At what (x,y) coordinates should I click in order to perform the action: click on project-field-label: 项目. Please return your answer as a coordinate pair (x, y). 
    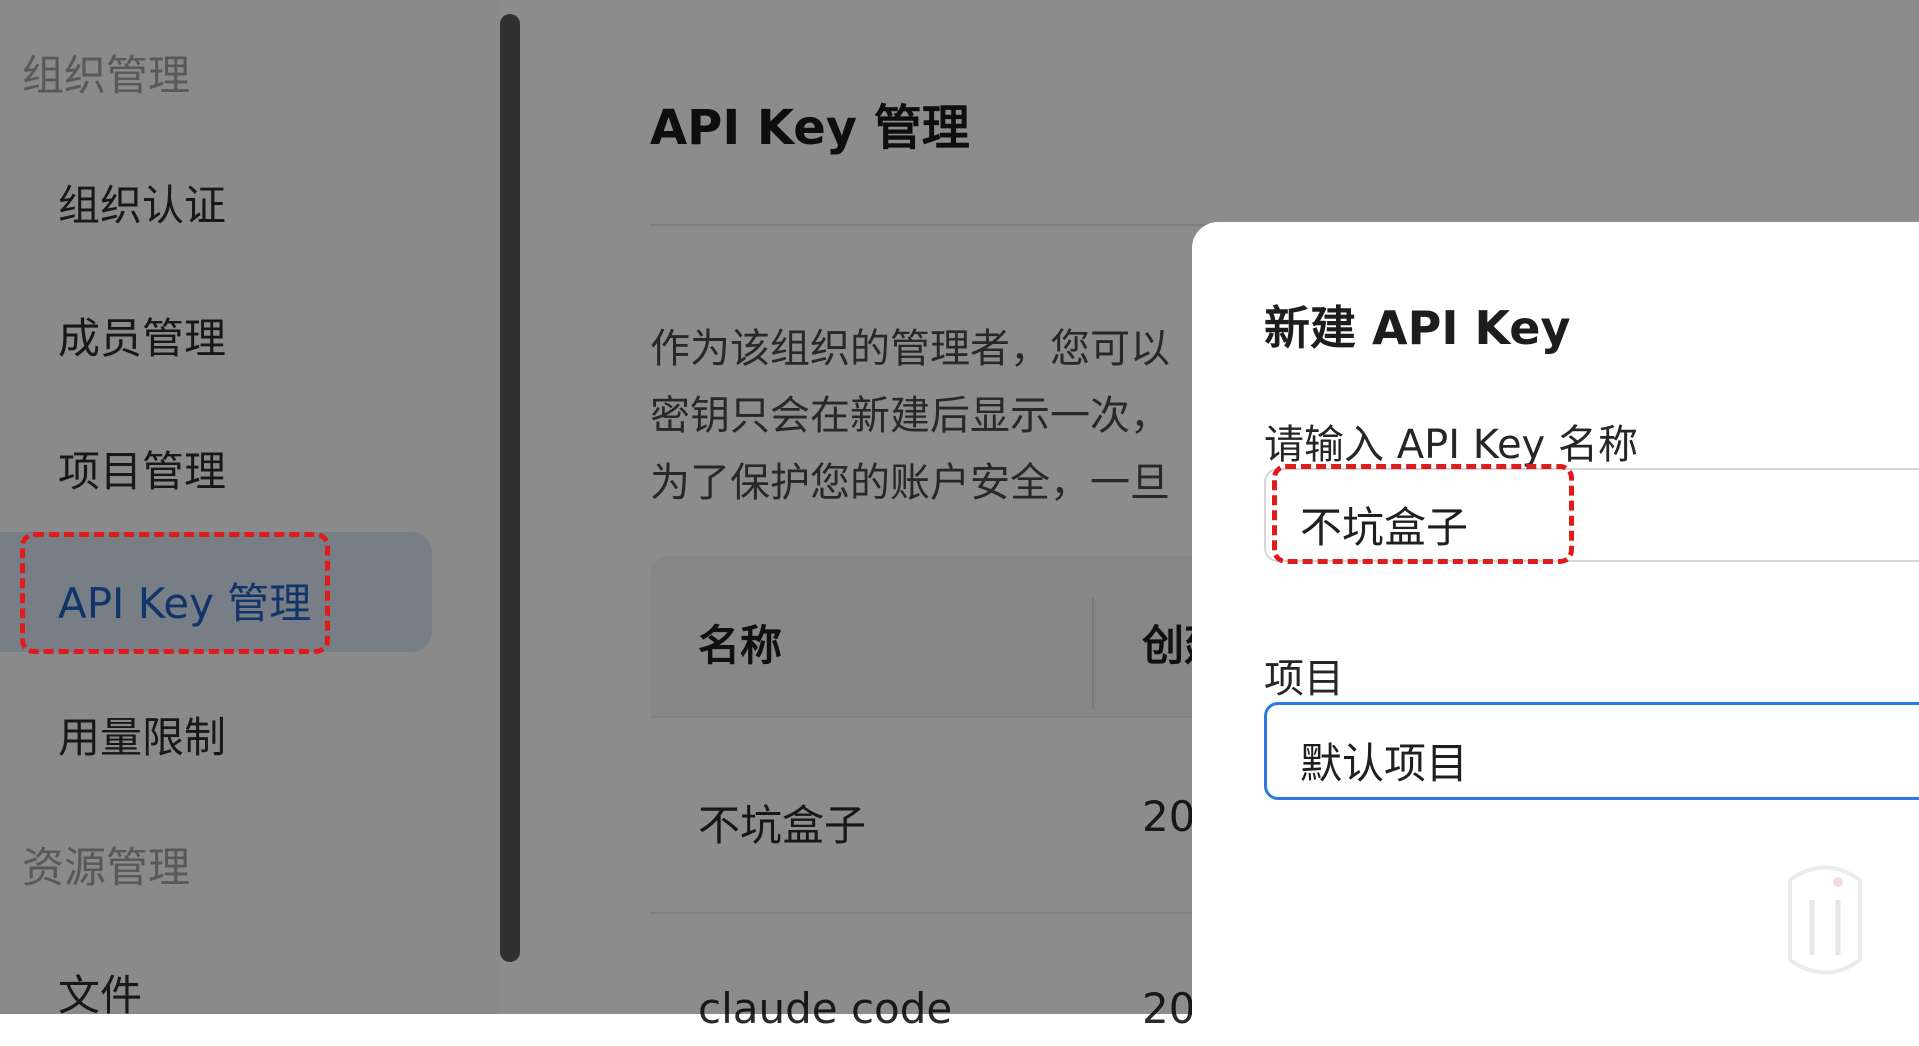
    Looking at the image, I should click on (1304, 679).